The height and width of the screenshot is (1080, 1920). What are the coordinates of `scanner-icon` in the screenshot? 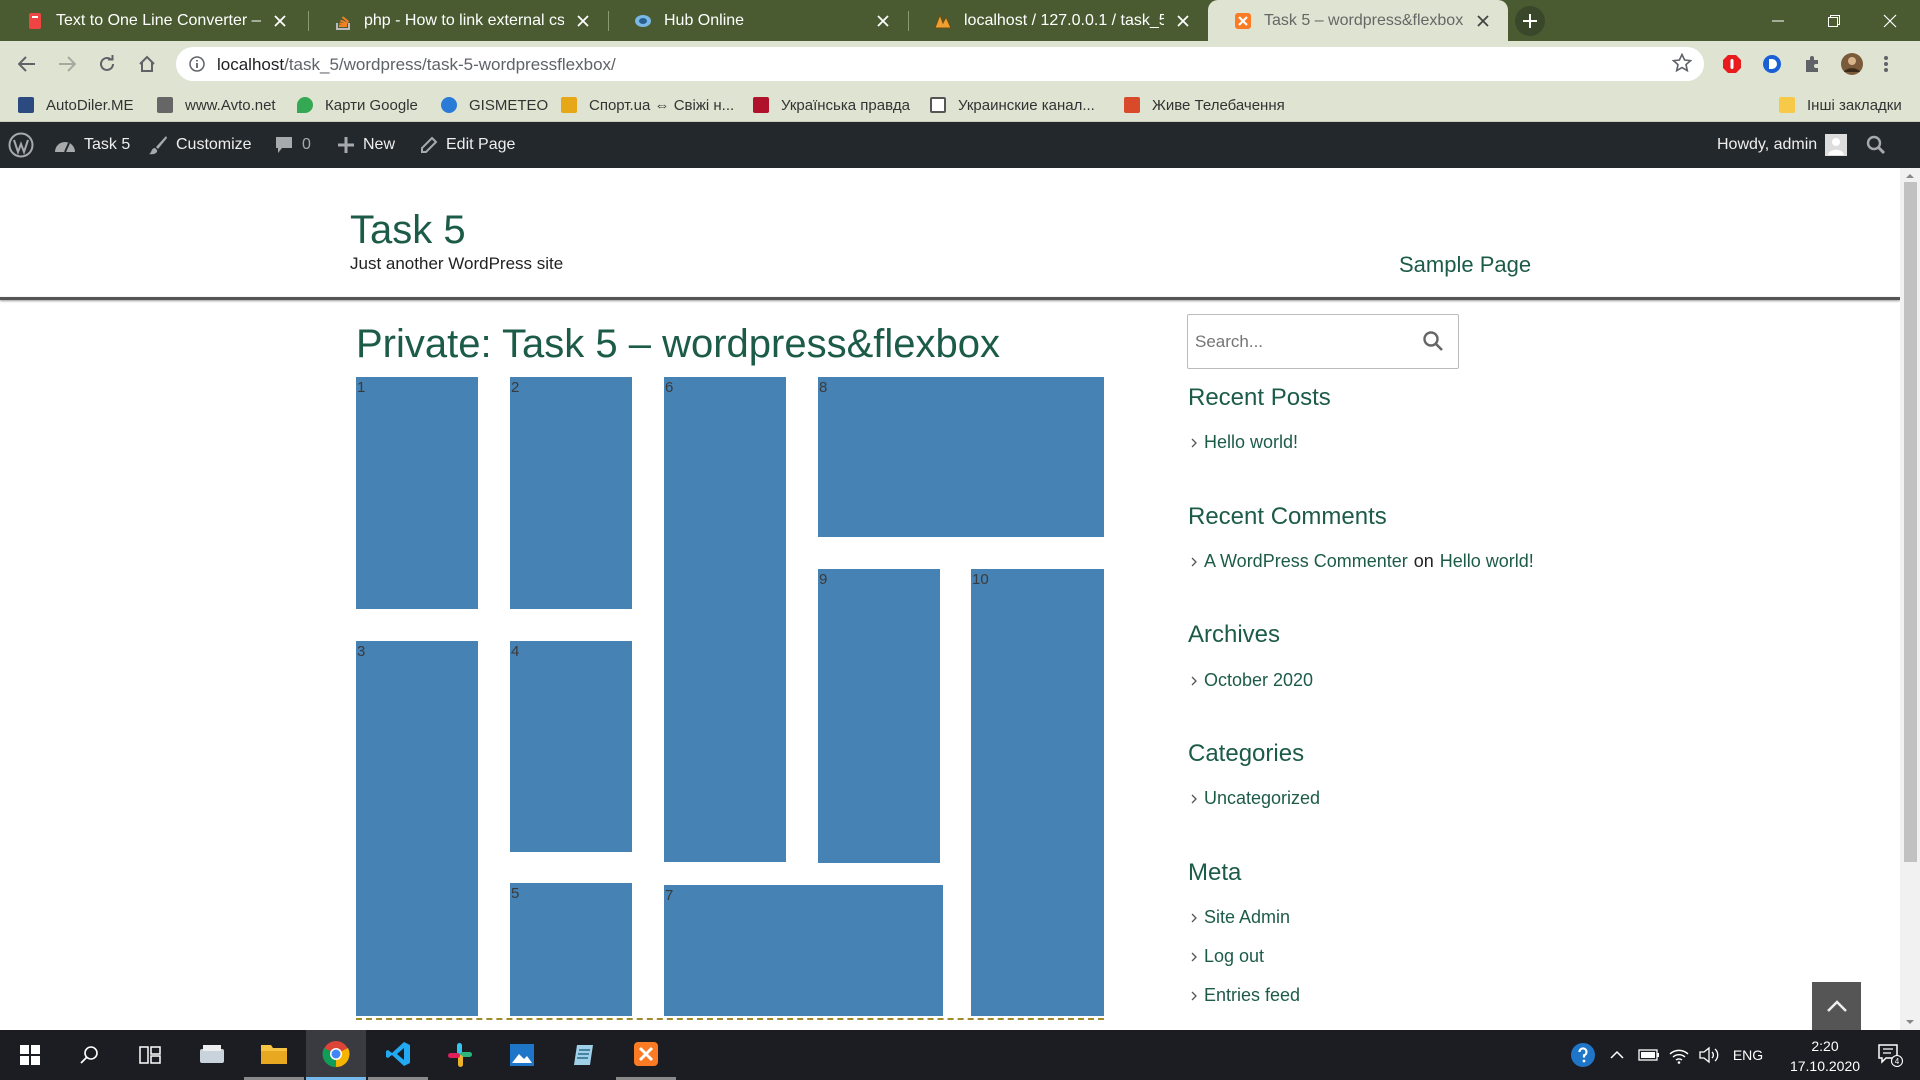 It's located at (212, 1054).